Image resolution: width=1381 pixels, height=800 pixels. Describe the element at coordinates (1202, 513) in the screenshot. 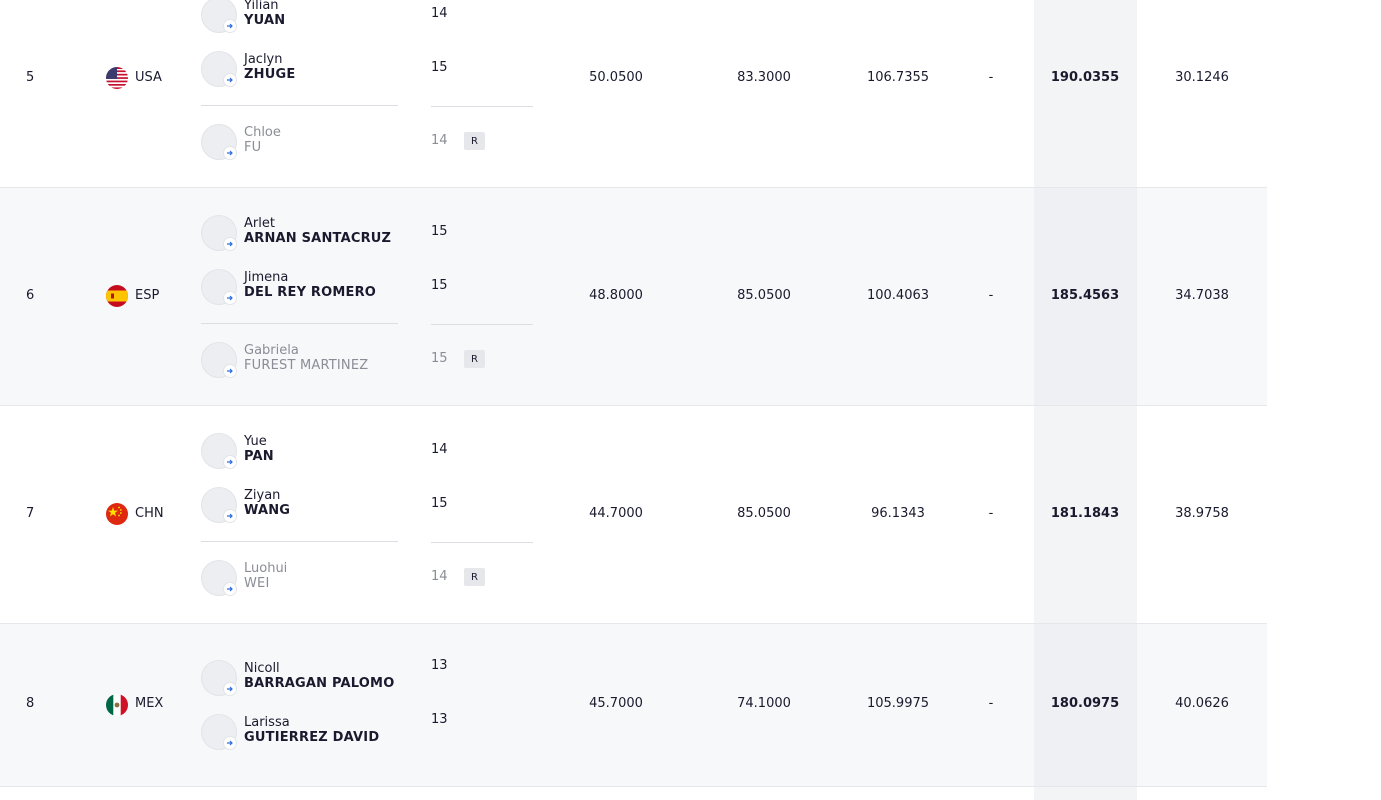

I see `points-behind: 38.9758` at that location.